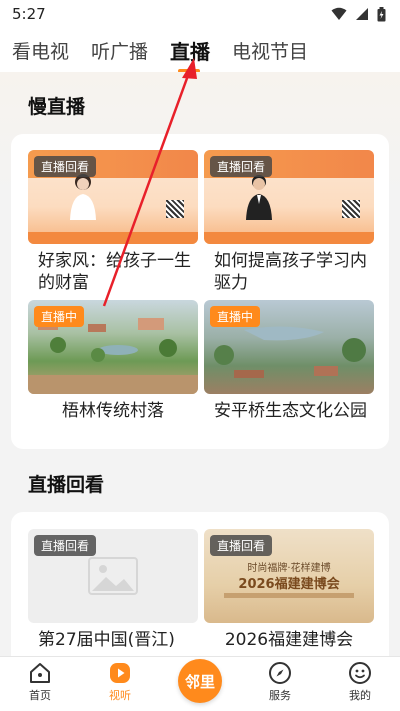  What do you see at coordinates (290, 411) in the screenshot?
I see `card-title: 安平桥生态文化公园` at bounding box center [290, 411].